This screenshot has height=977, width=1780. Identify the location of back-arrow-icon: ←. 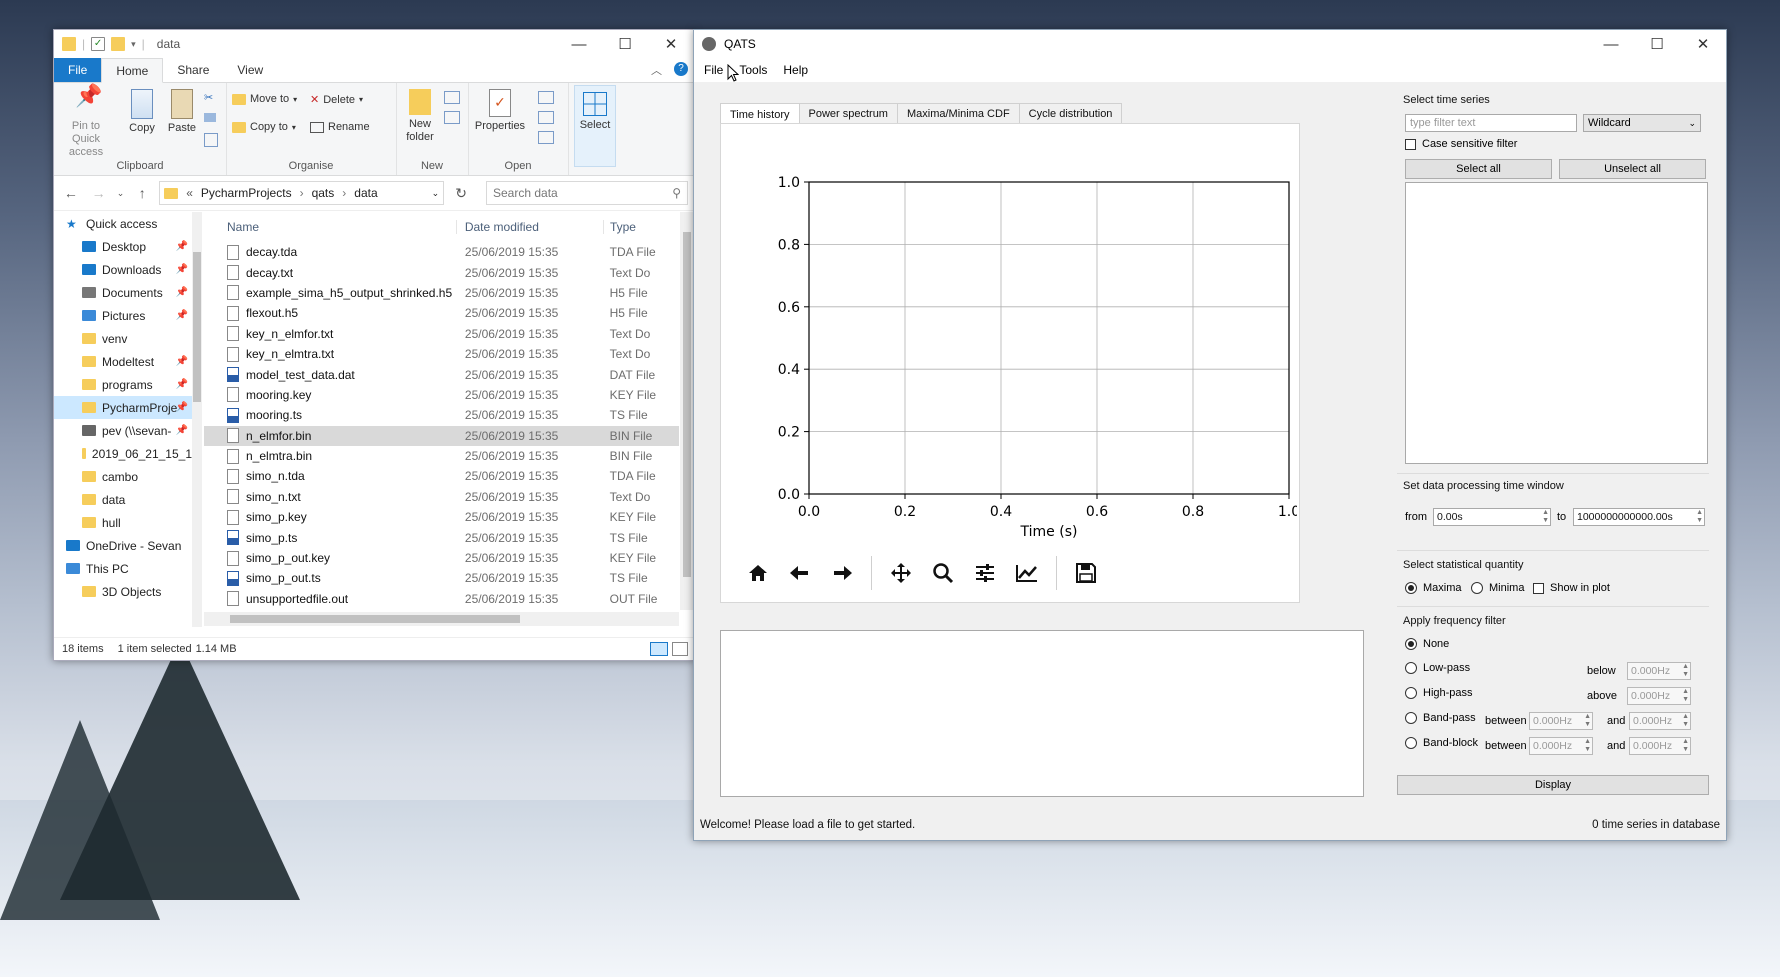
(71, 193).